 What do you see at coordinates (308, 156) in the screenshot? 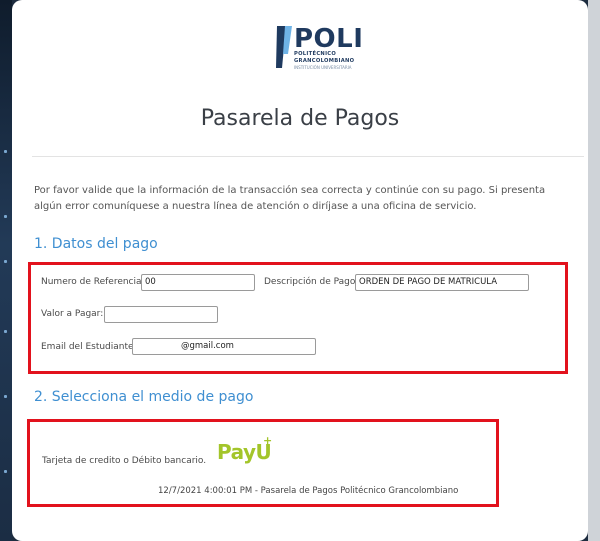
I see `header-divider` at bounding box center [308, 156].